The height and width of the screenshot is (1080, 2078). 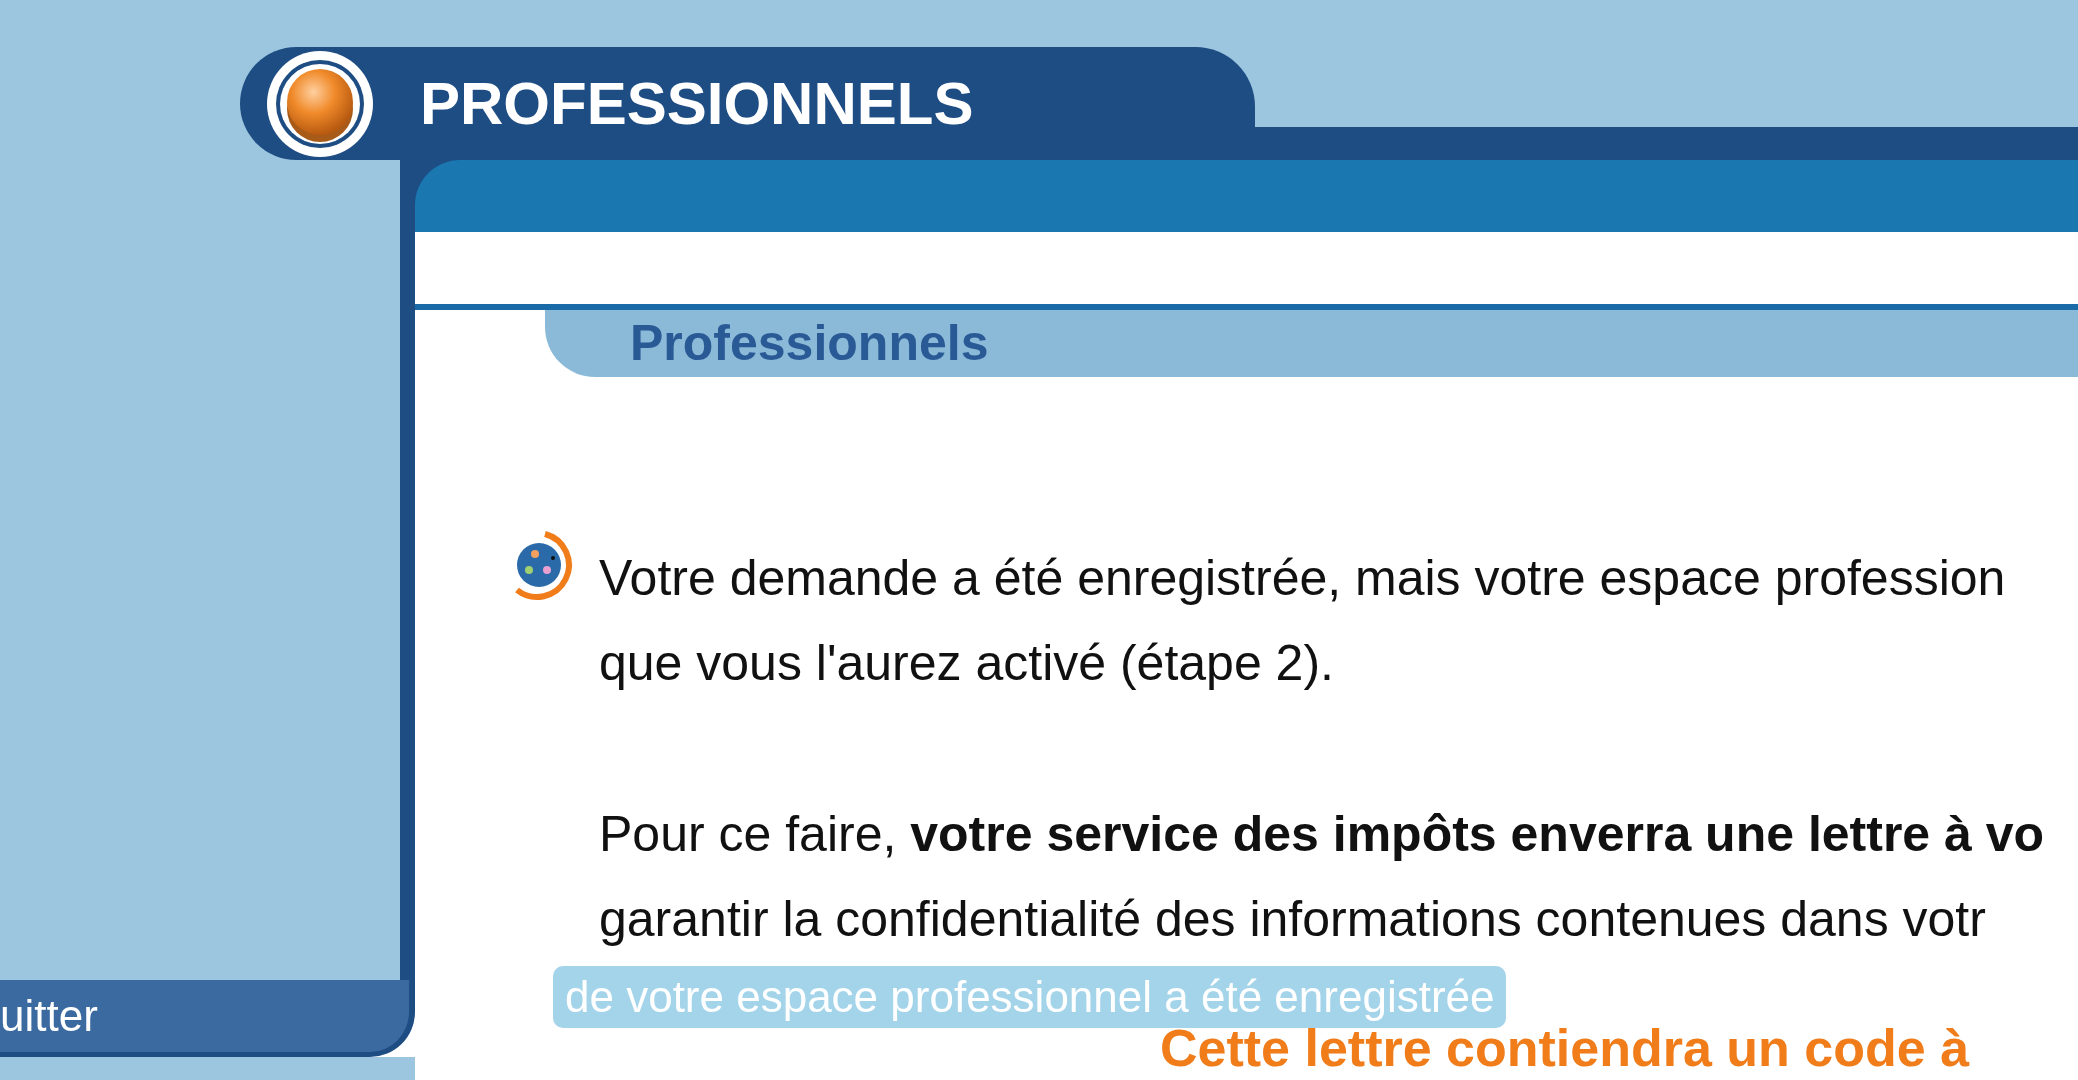 What do you see at coordinates (697, 103) in the screenshot?
I see `header-title: PROFESSIONNELS` at bounding box center [697, 103].